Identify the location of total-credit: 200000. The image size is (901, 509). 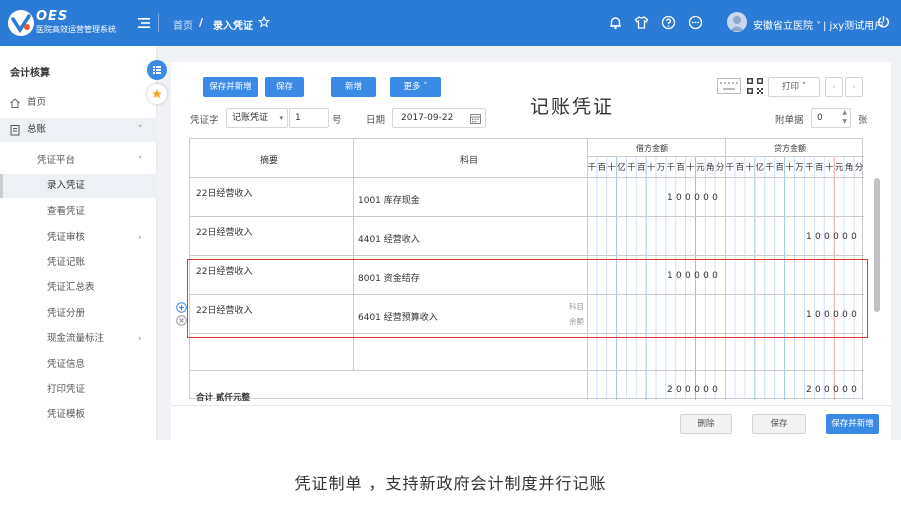
(833, 390).